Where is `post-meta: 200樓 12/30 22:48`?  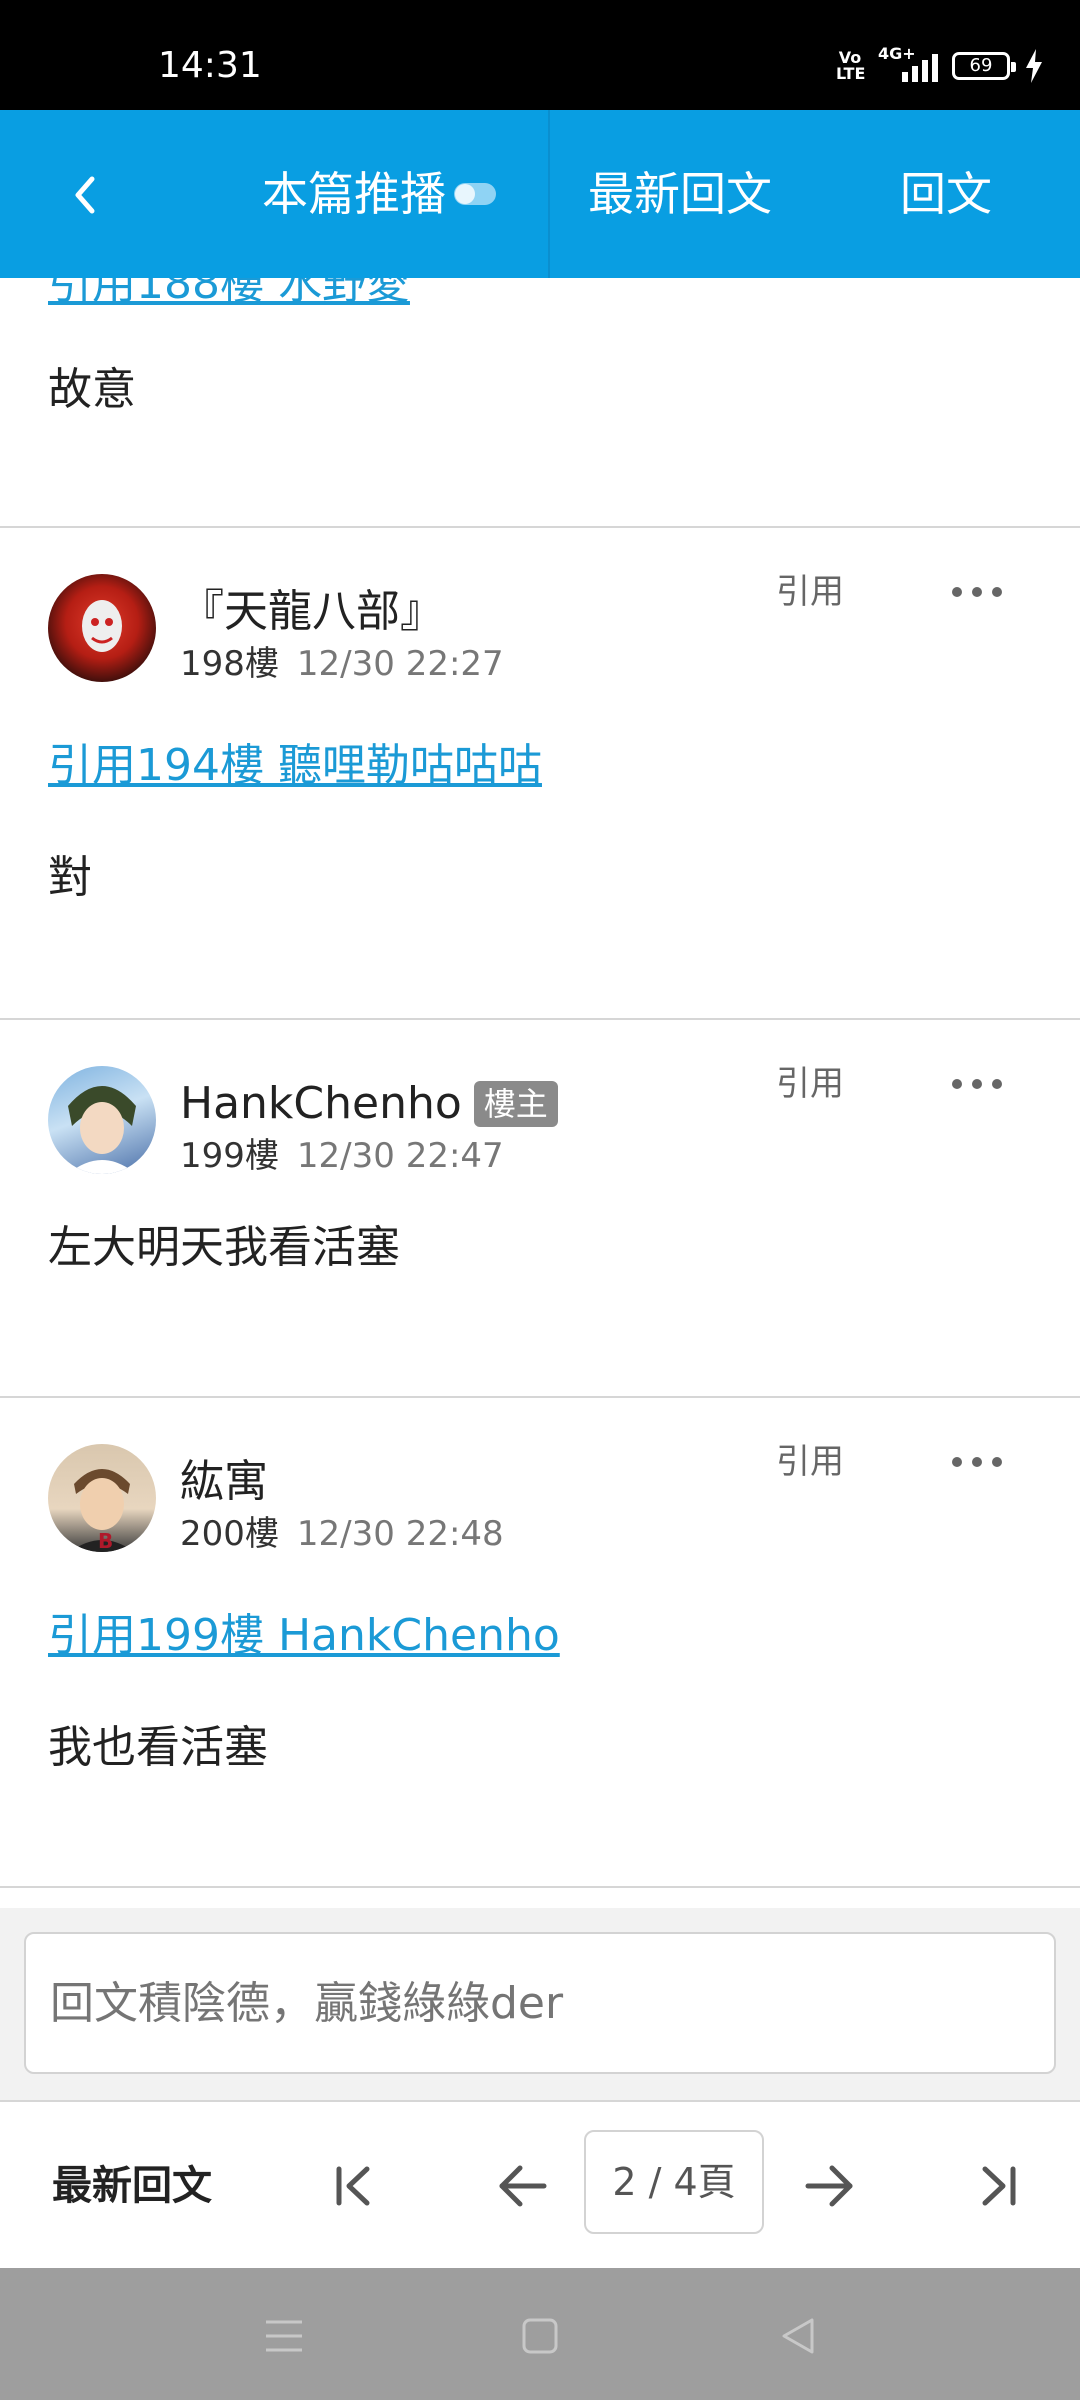 post-meta: 200樓 12/30 22:48 is located at coordinates (342, 1534).